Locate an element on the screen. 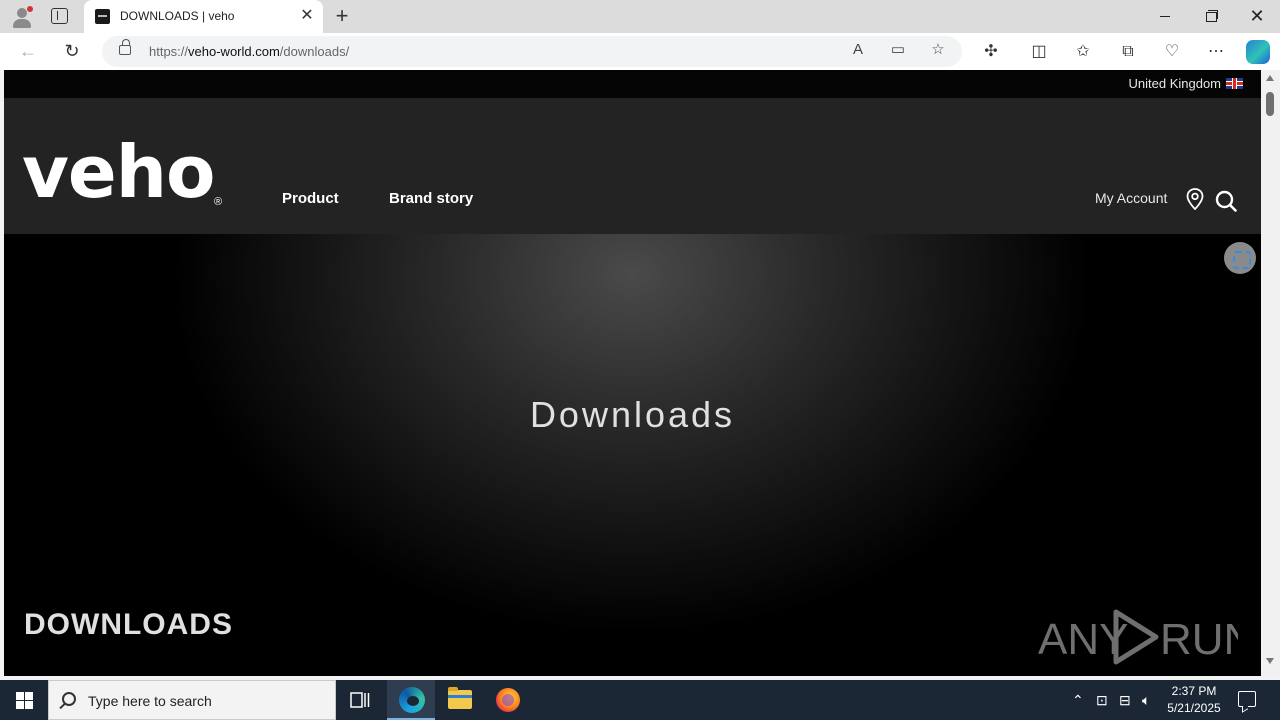  network-icon: ⊟ is located at coordinates (1125, 700).